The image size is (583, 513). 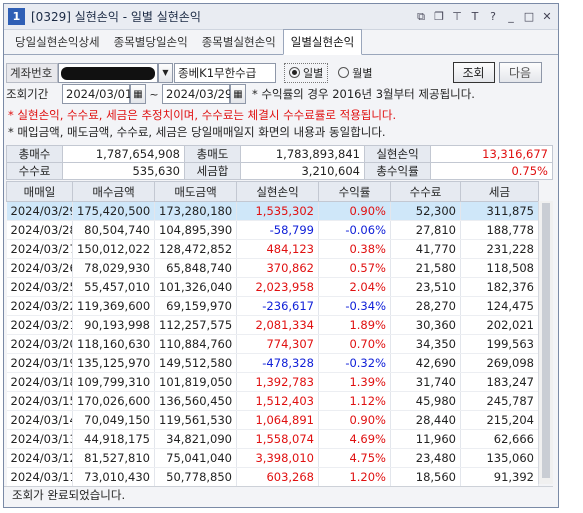 What do you see at coordinates (493, 17) in the screenshot?
I see `help-icon: ?` at bounding box center [493, 17].